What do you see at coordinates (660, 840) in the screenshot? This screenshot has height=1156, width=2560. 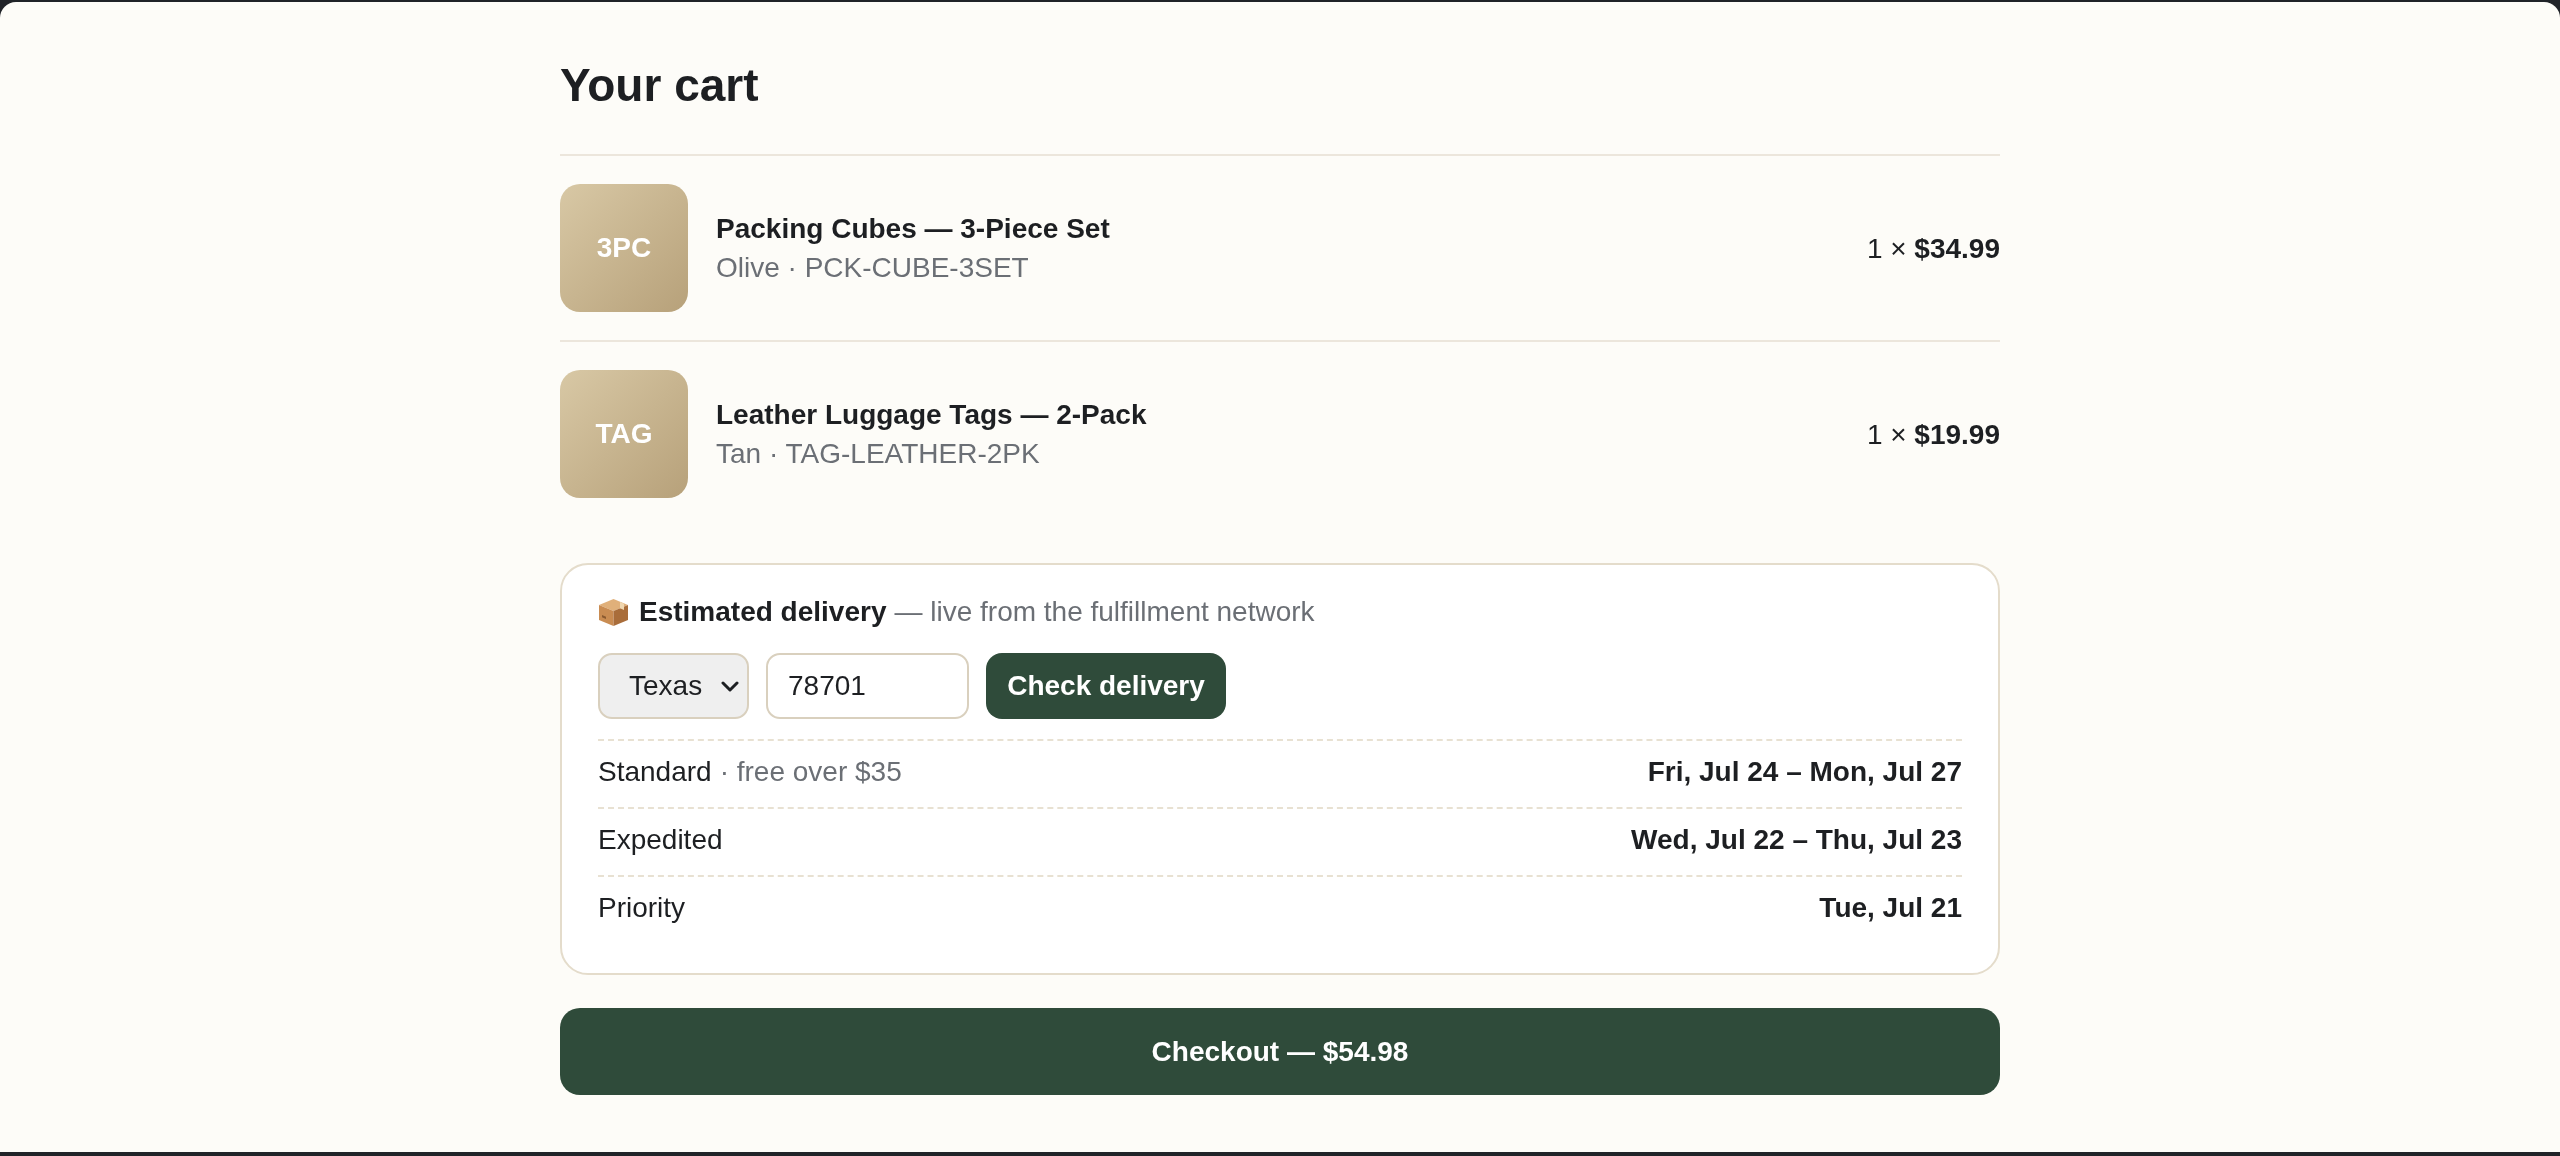 I see `shipping-method: Expedited` at bounding box center [660, 840].